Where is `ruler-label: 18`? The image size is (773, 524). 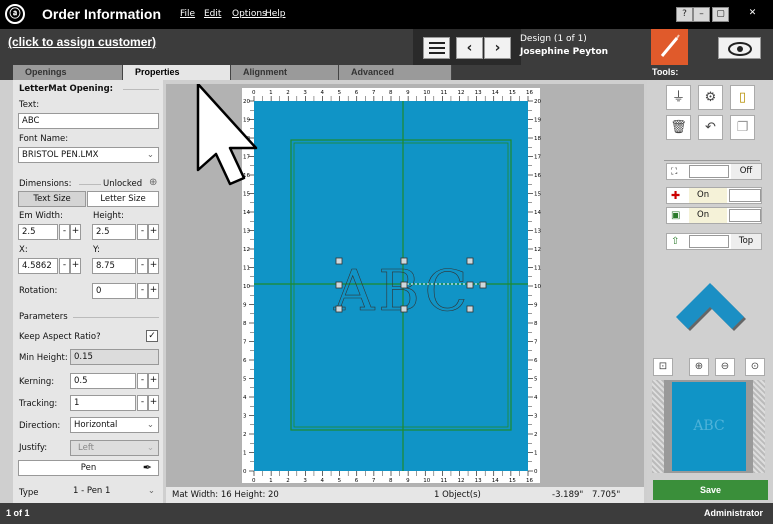 ruler-label: 18 is located at coordinates (537, 139).